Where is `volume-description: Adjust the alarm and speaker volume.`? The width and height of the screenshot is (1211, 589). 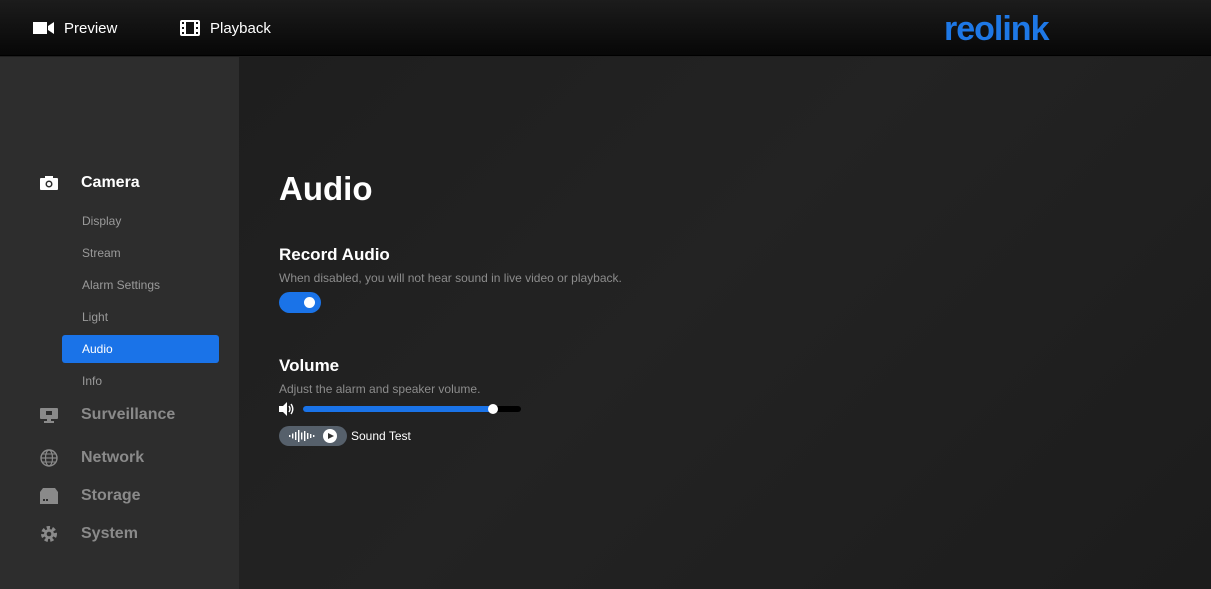 volume-description: Adjust the alarm and speaker volume. is located at coordinates (380, 389).